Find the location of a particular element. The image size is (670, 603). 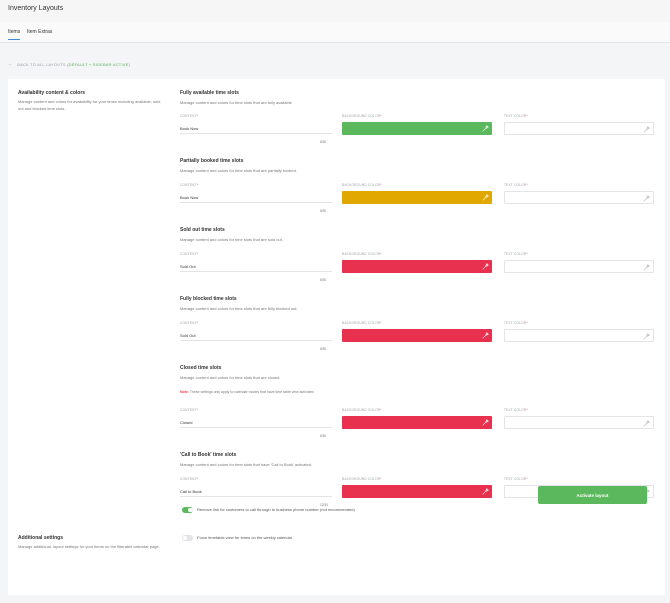

back-link-label: BACK TO ALL LAYOUTS is located at coordinates (41, 64).